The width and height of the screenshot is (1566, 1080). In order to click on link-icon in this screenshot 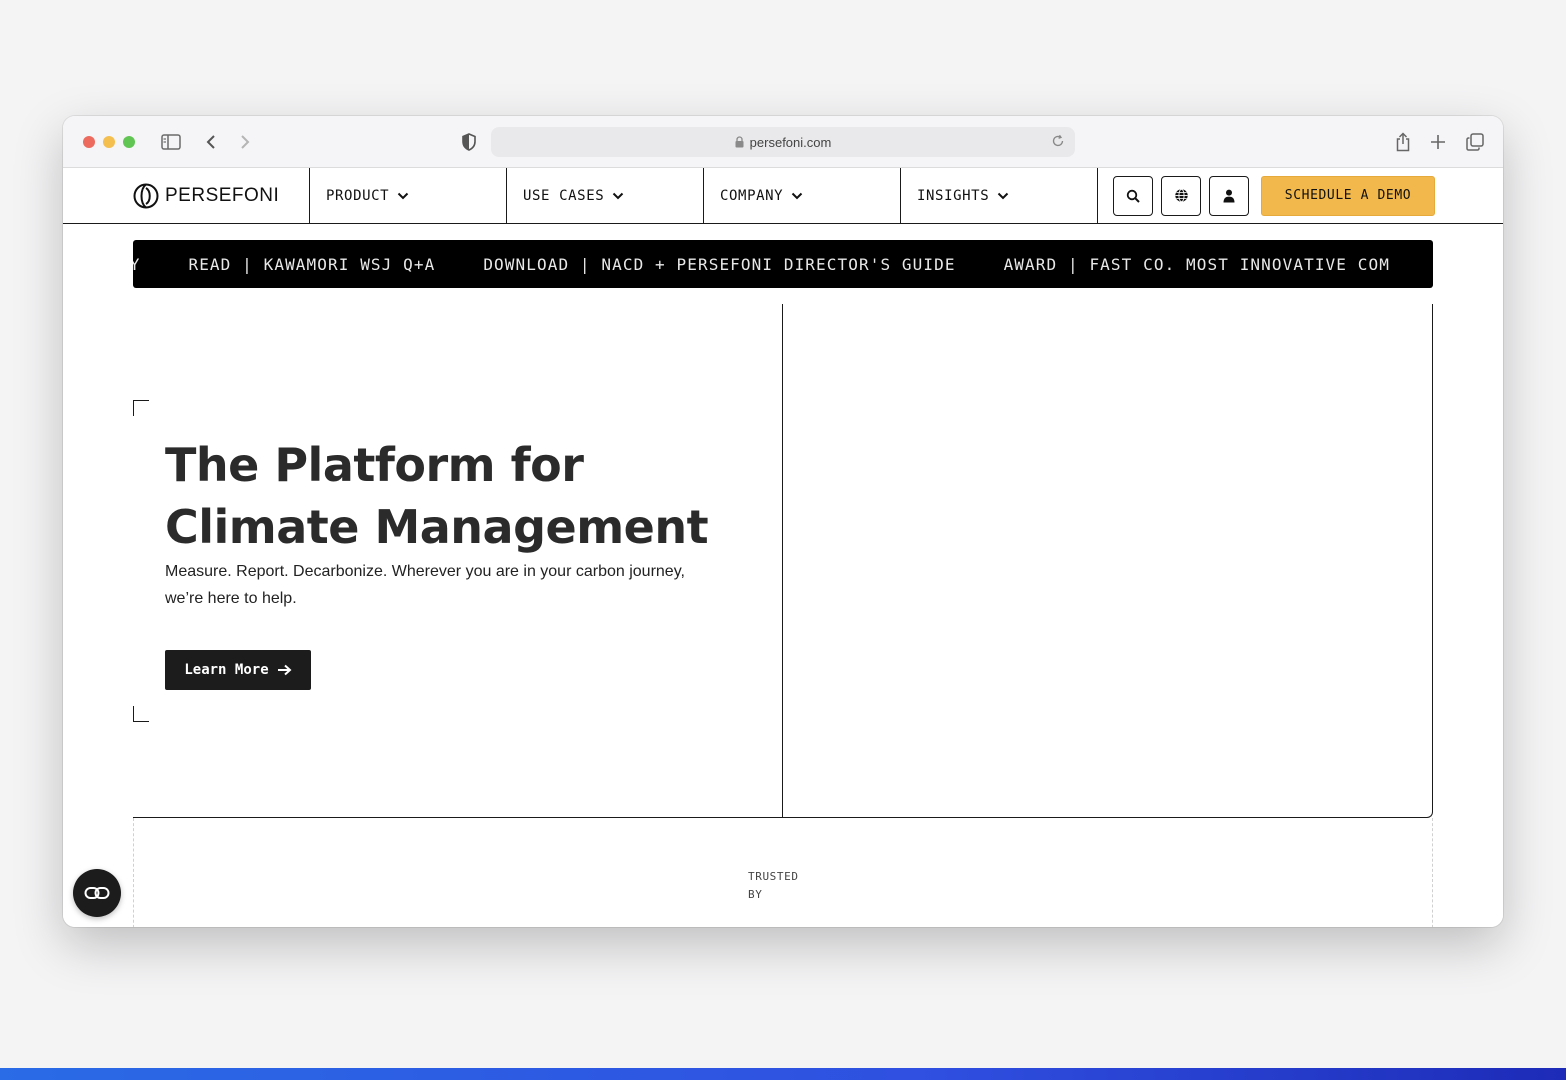, I will do `click(97, 893)`.